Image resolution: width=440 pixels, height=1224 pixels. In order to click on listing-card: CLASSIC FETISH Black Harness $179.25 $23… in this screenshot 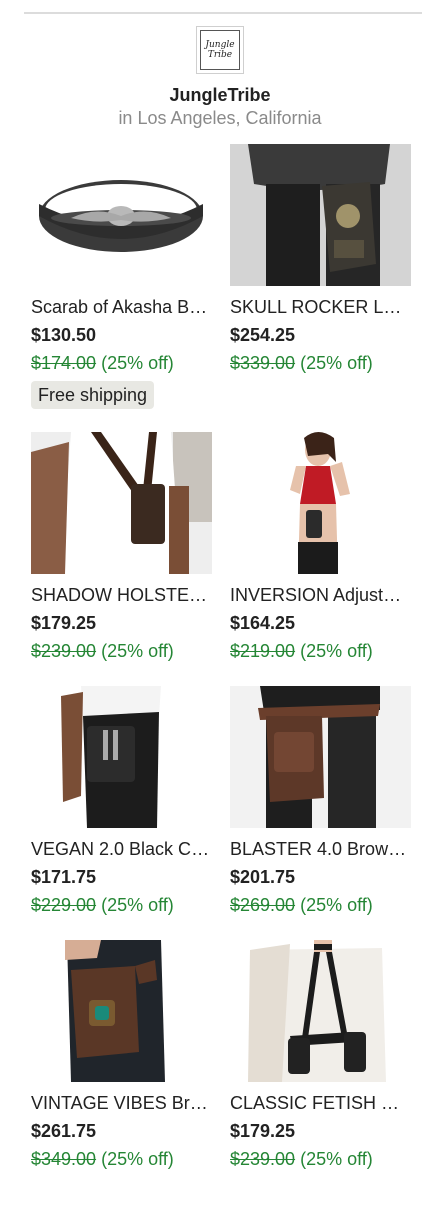, I will do `click(320, 1054)`.